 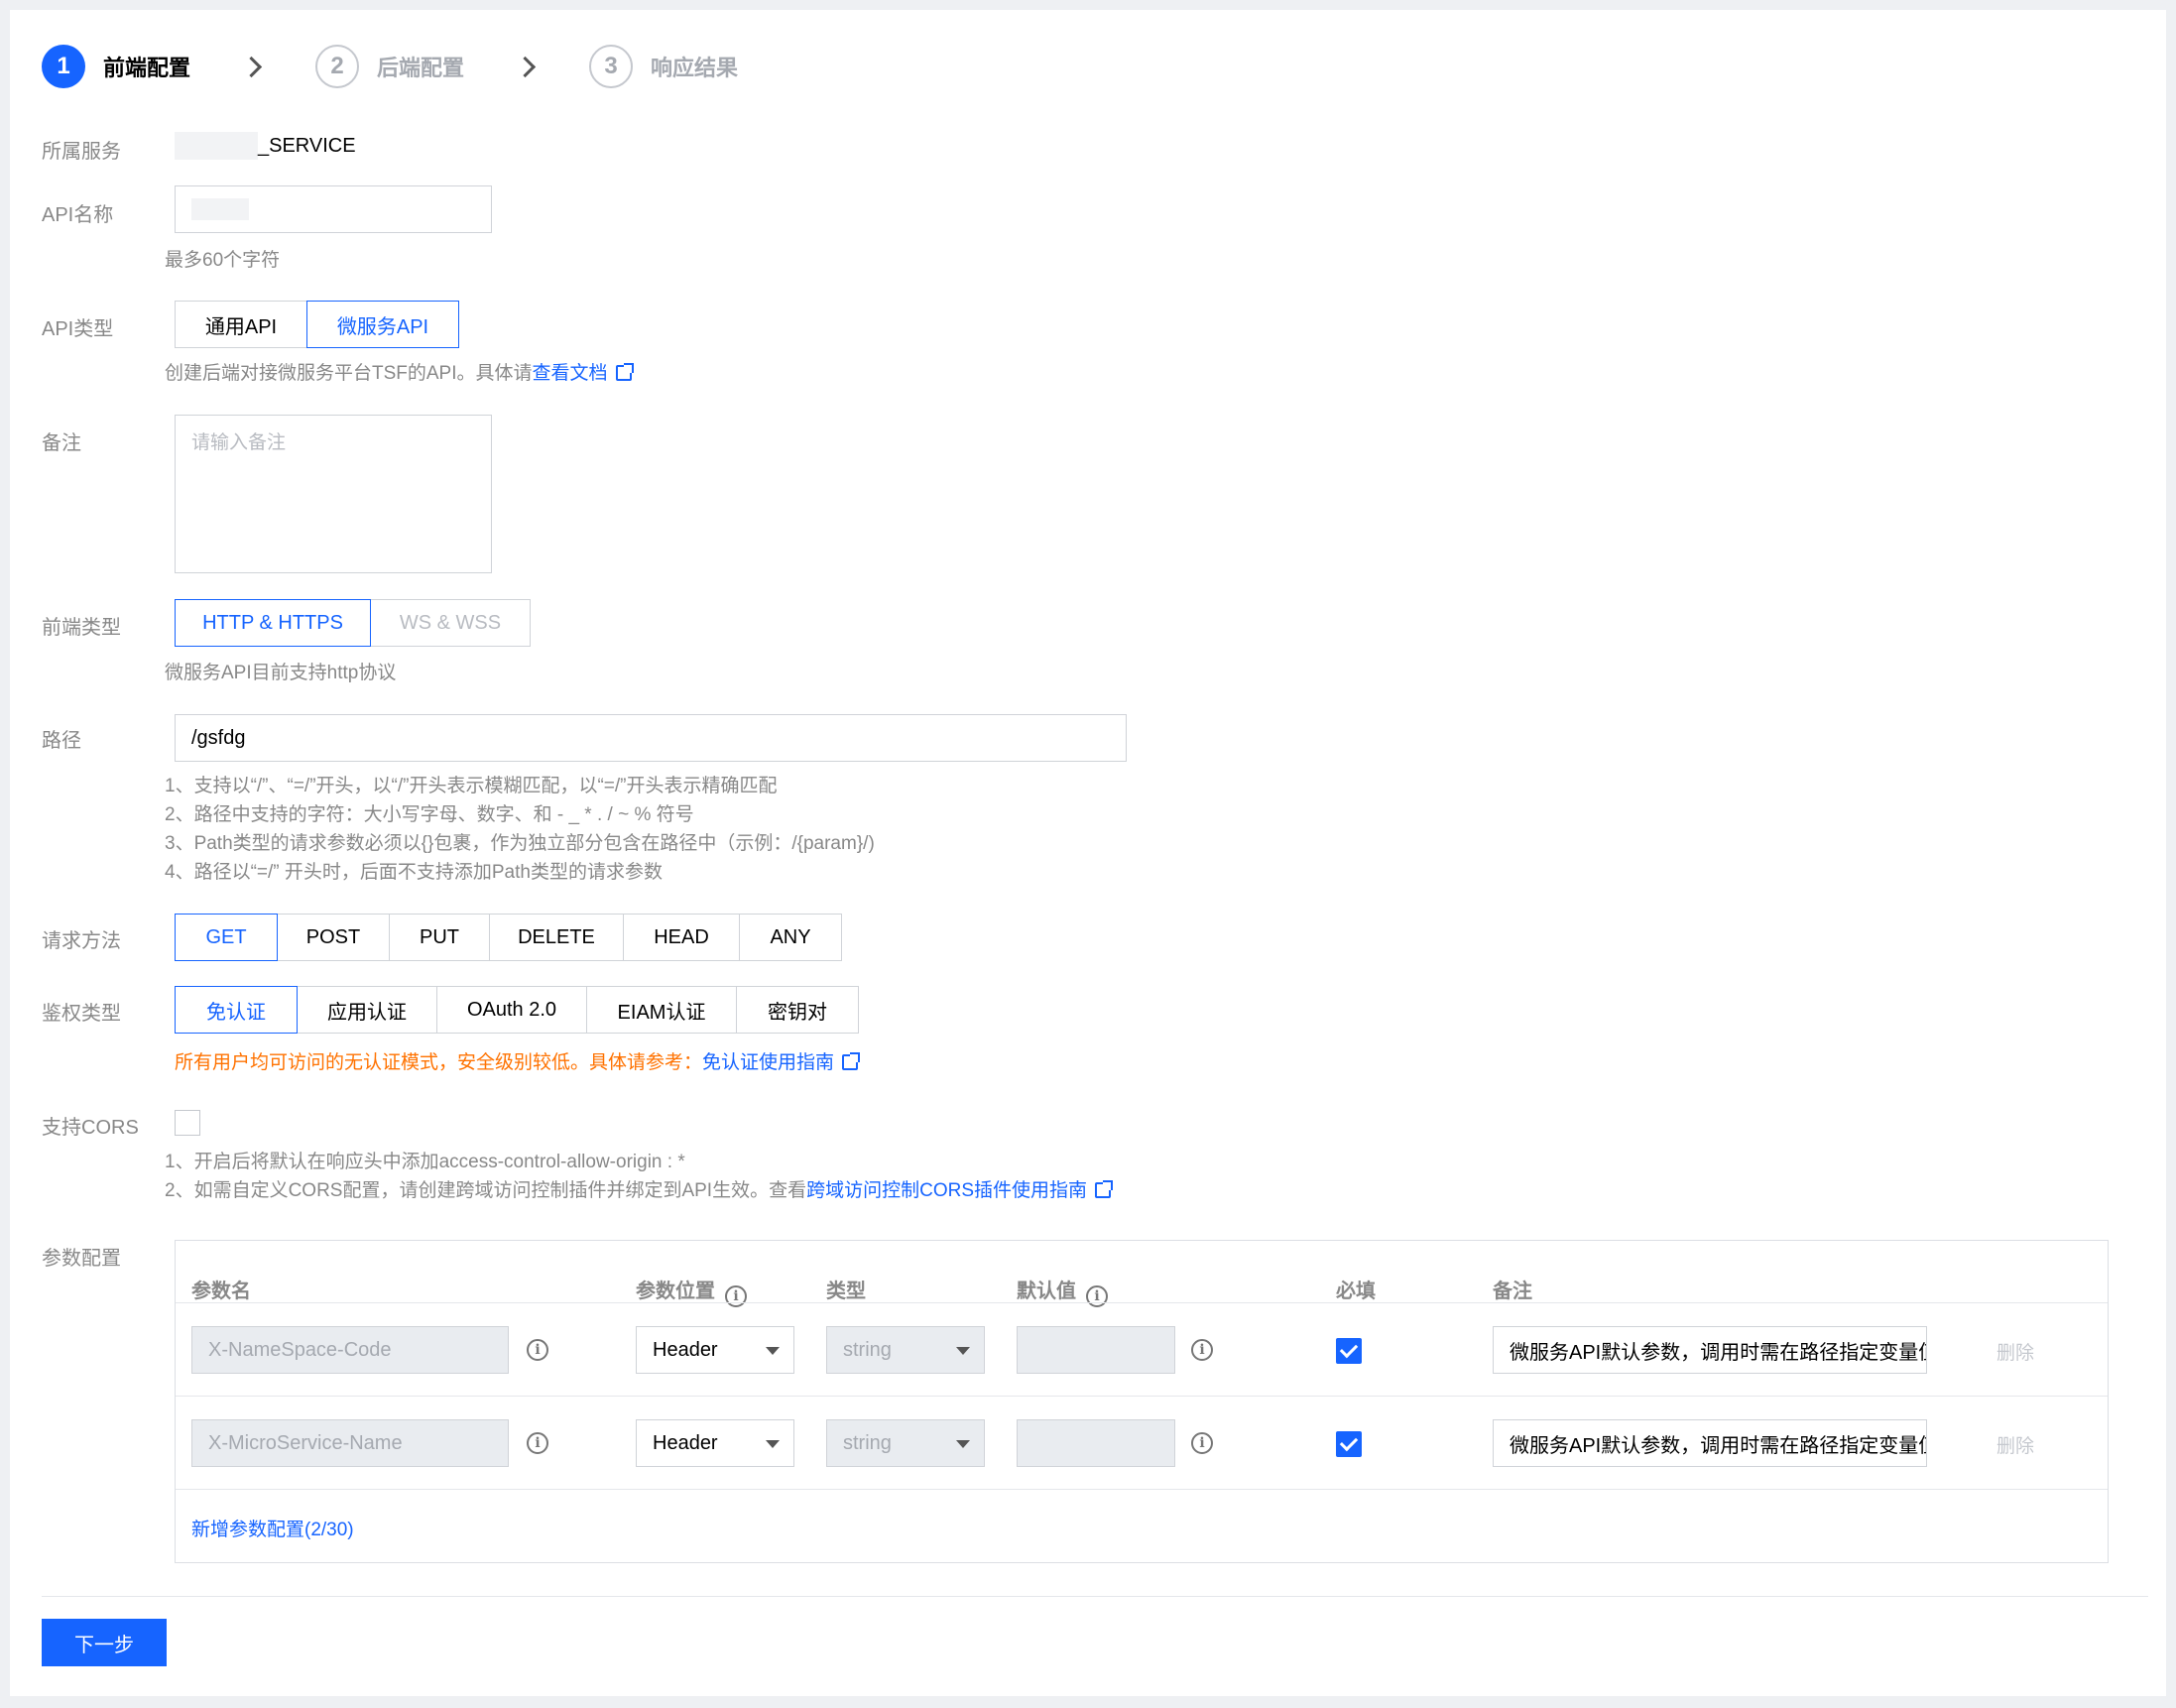 I want to click on frontend-http-button: HTTP & HTTPS, so click(x=273, y=623).